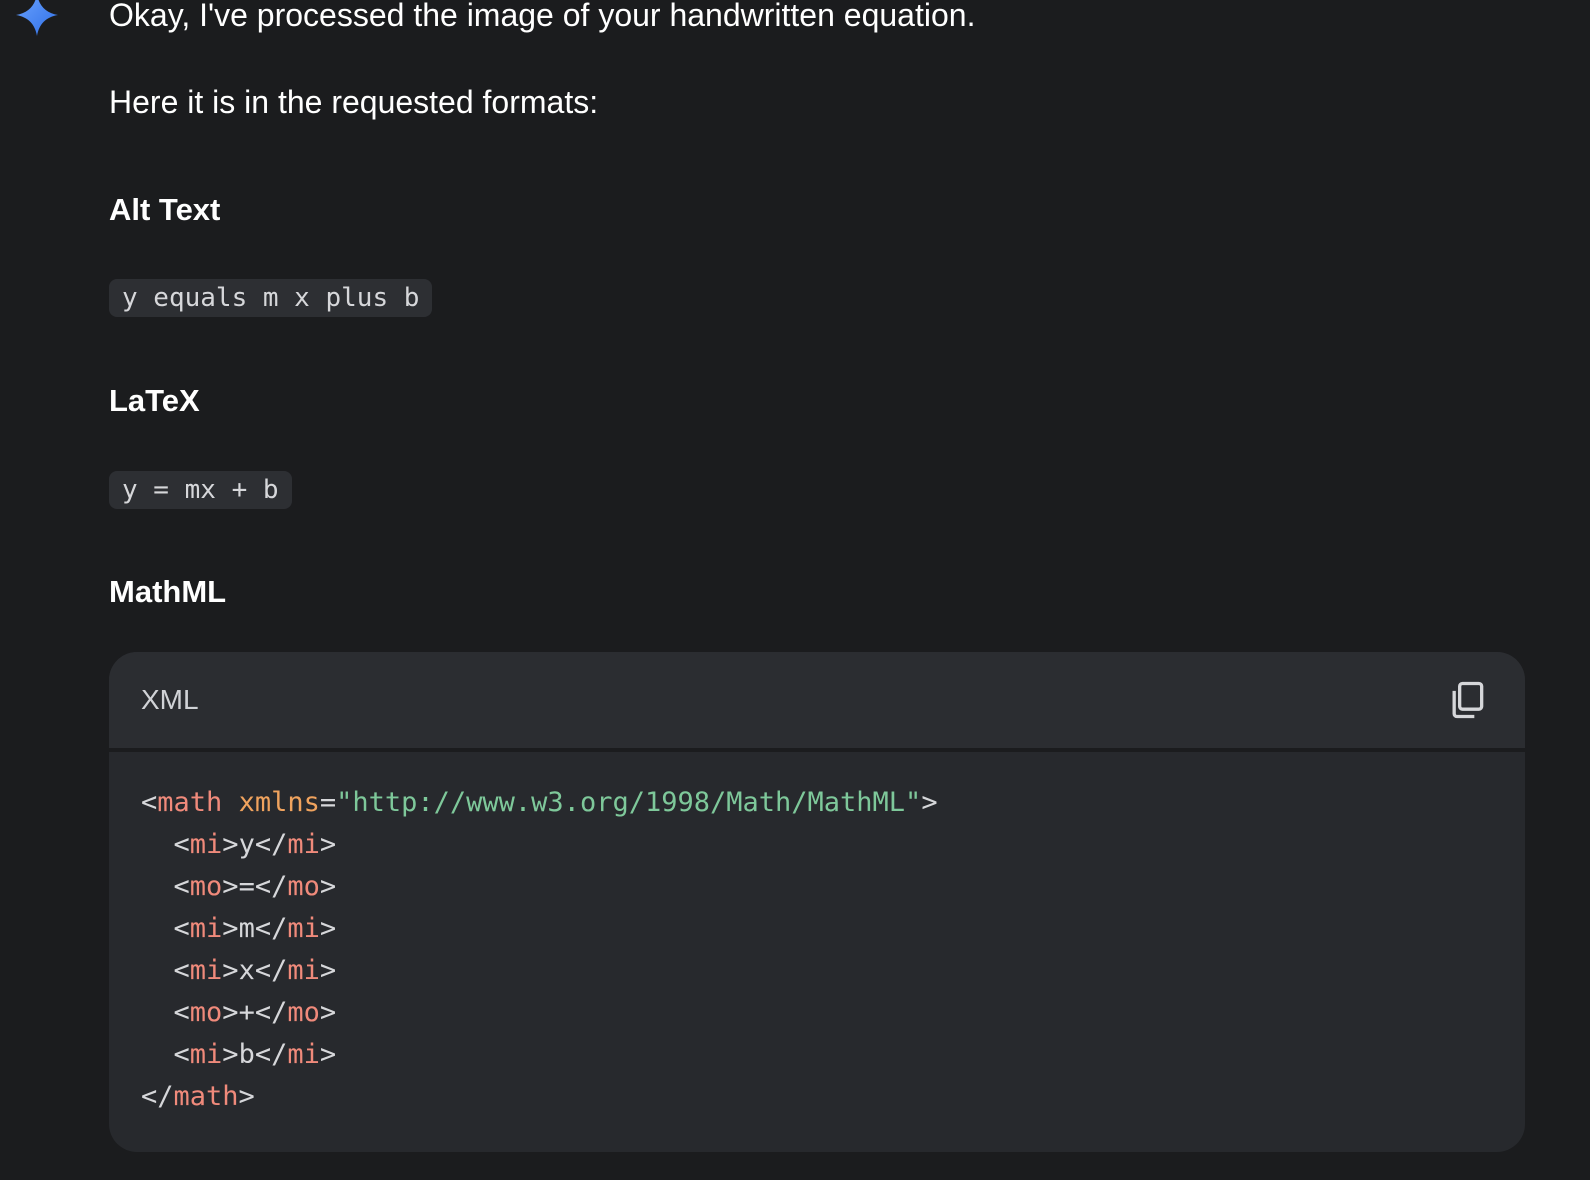  I want to click on code-token-text: +, so click(246, 1012).